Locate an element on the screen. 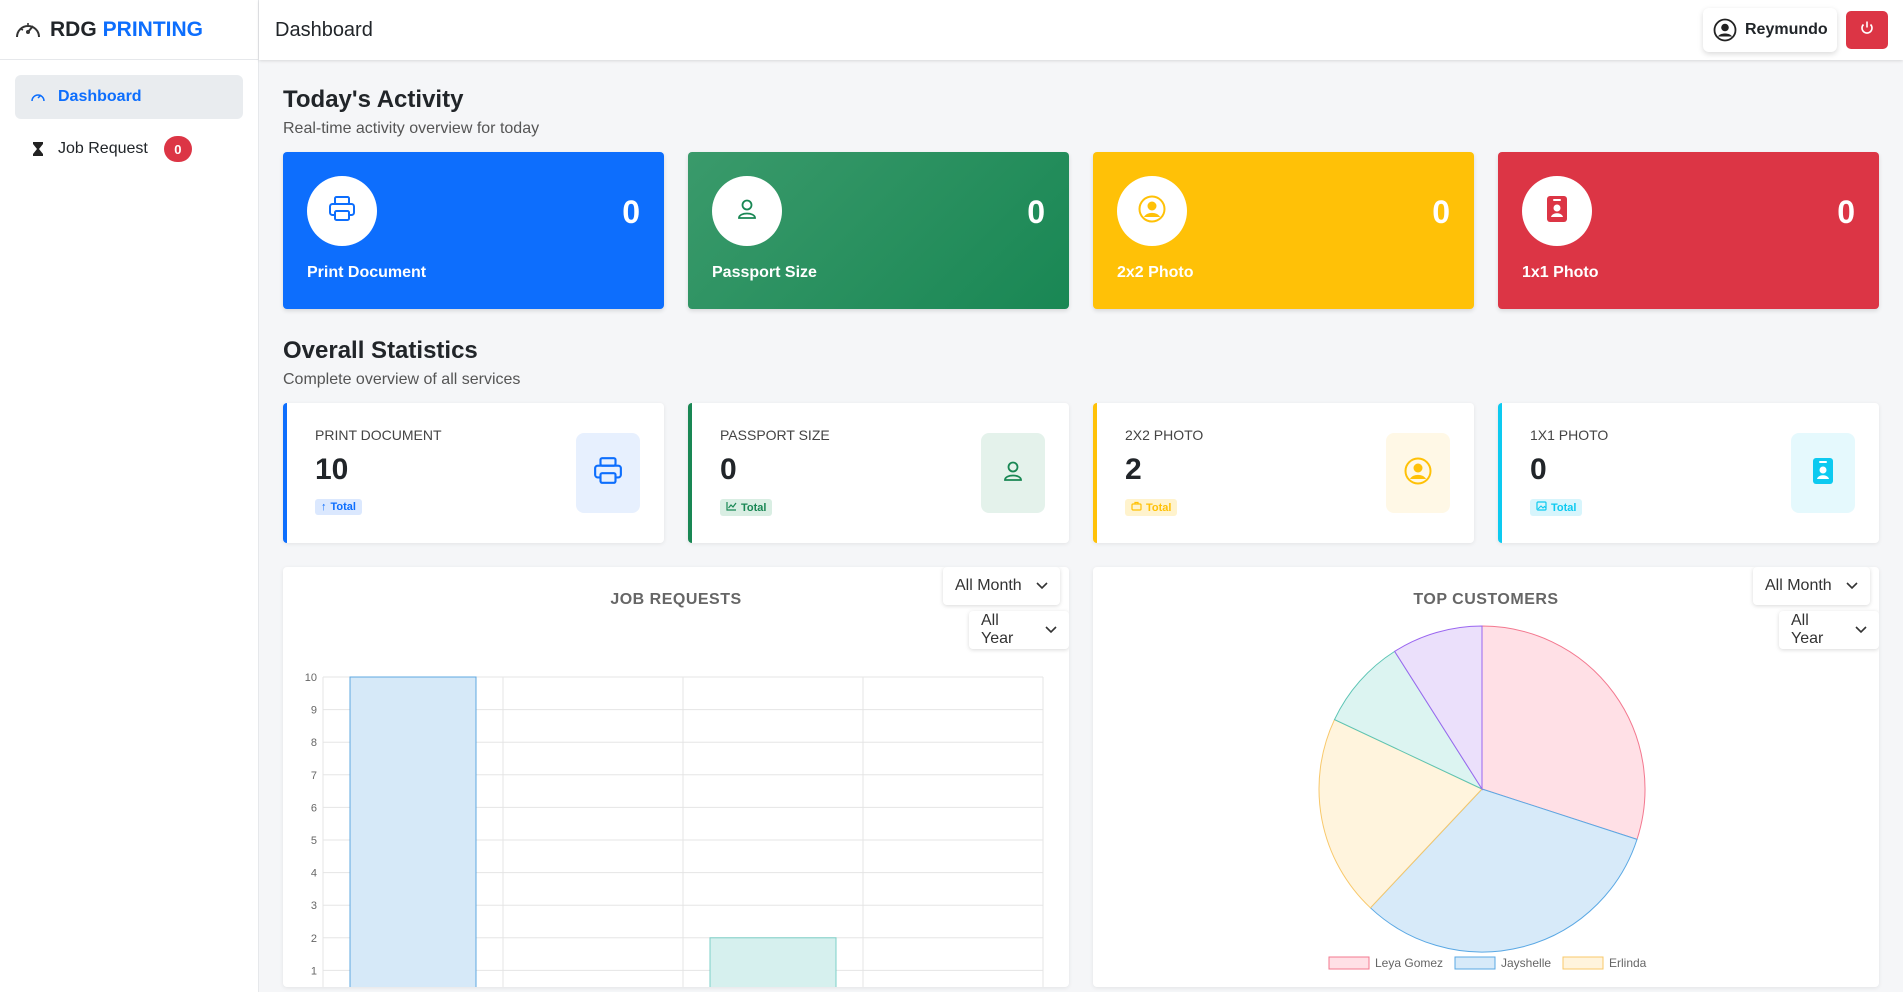  total-tag: ↑ Total is located at coordinates (338, 507).